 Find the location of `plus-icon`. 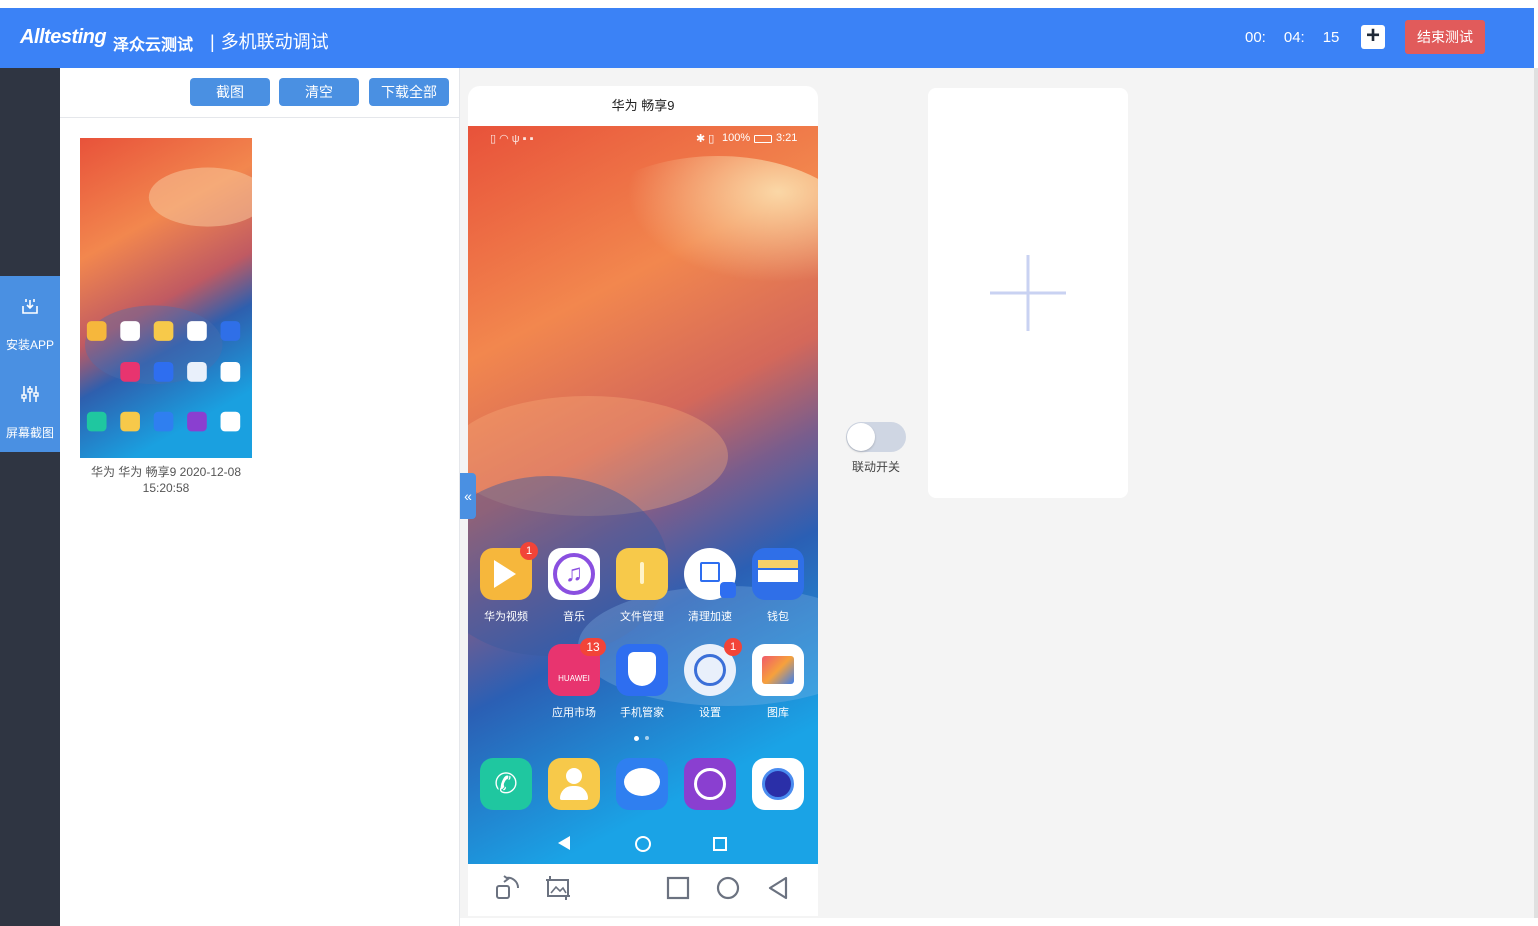

plus-icon is located at coordinates (1028, 293).